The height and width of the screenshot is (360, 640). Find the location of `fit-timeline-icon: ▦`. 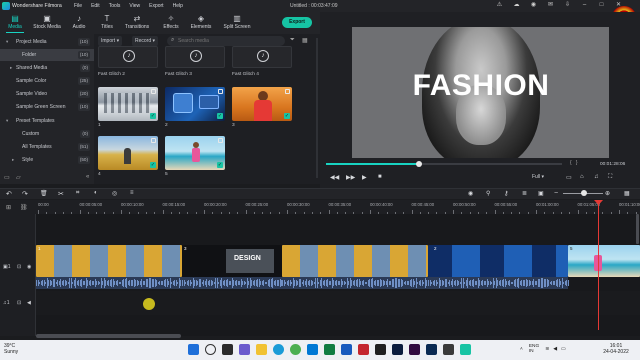

fit-timeline-icon: ▦ is located at coordinates (627, 193).